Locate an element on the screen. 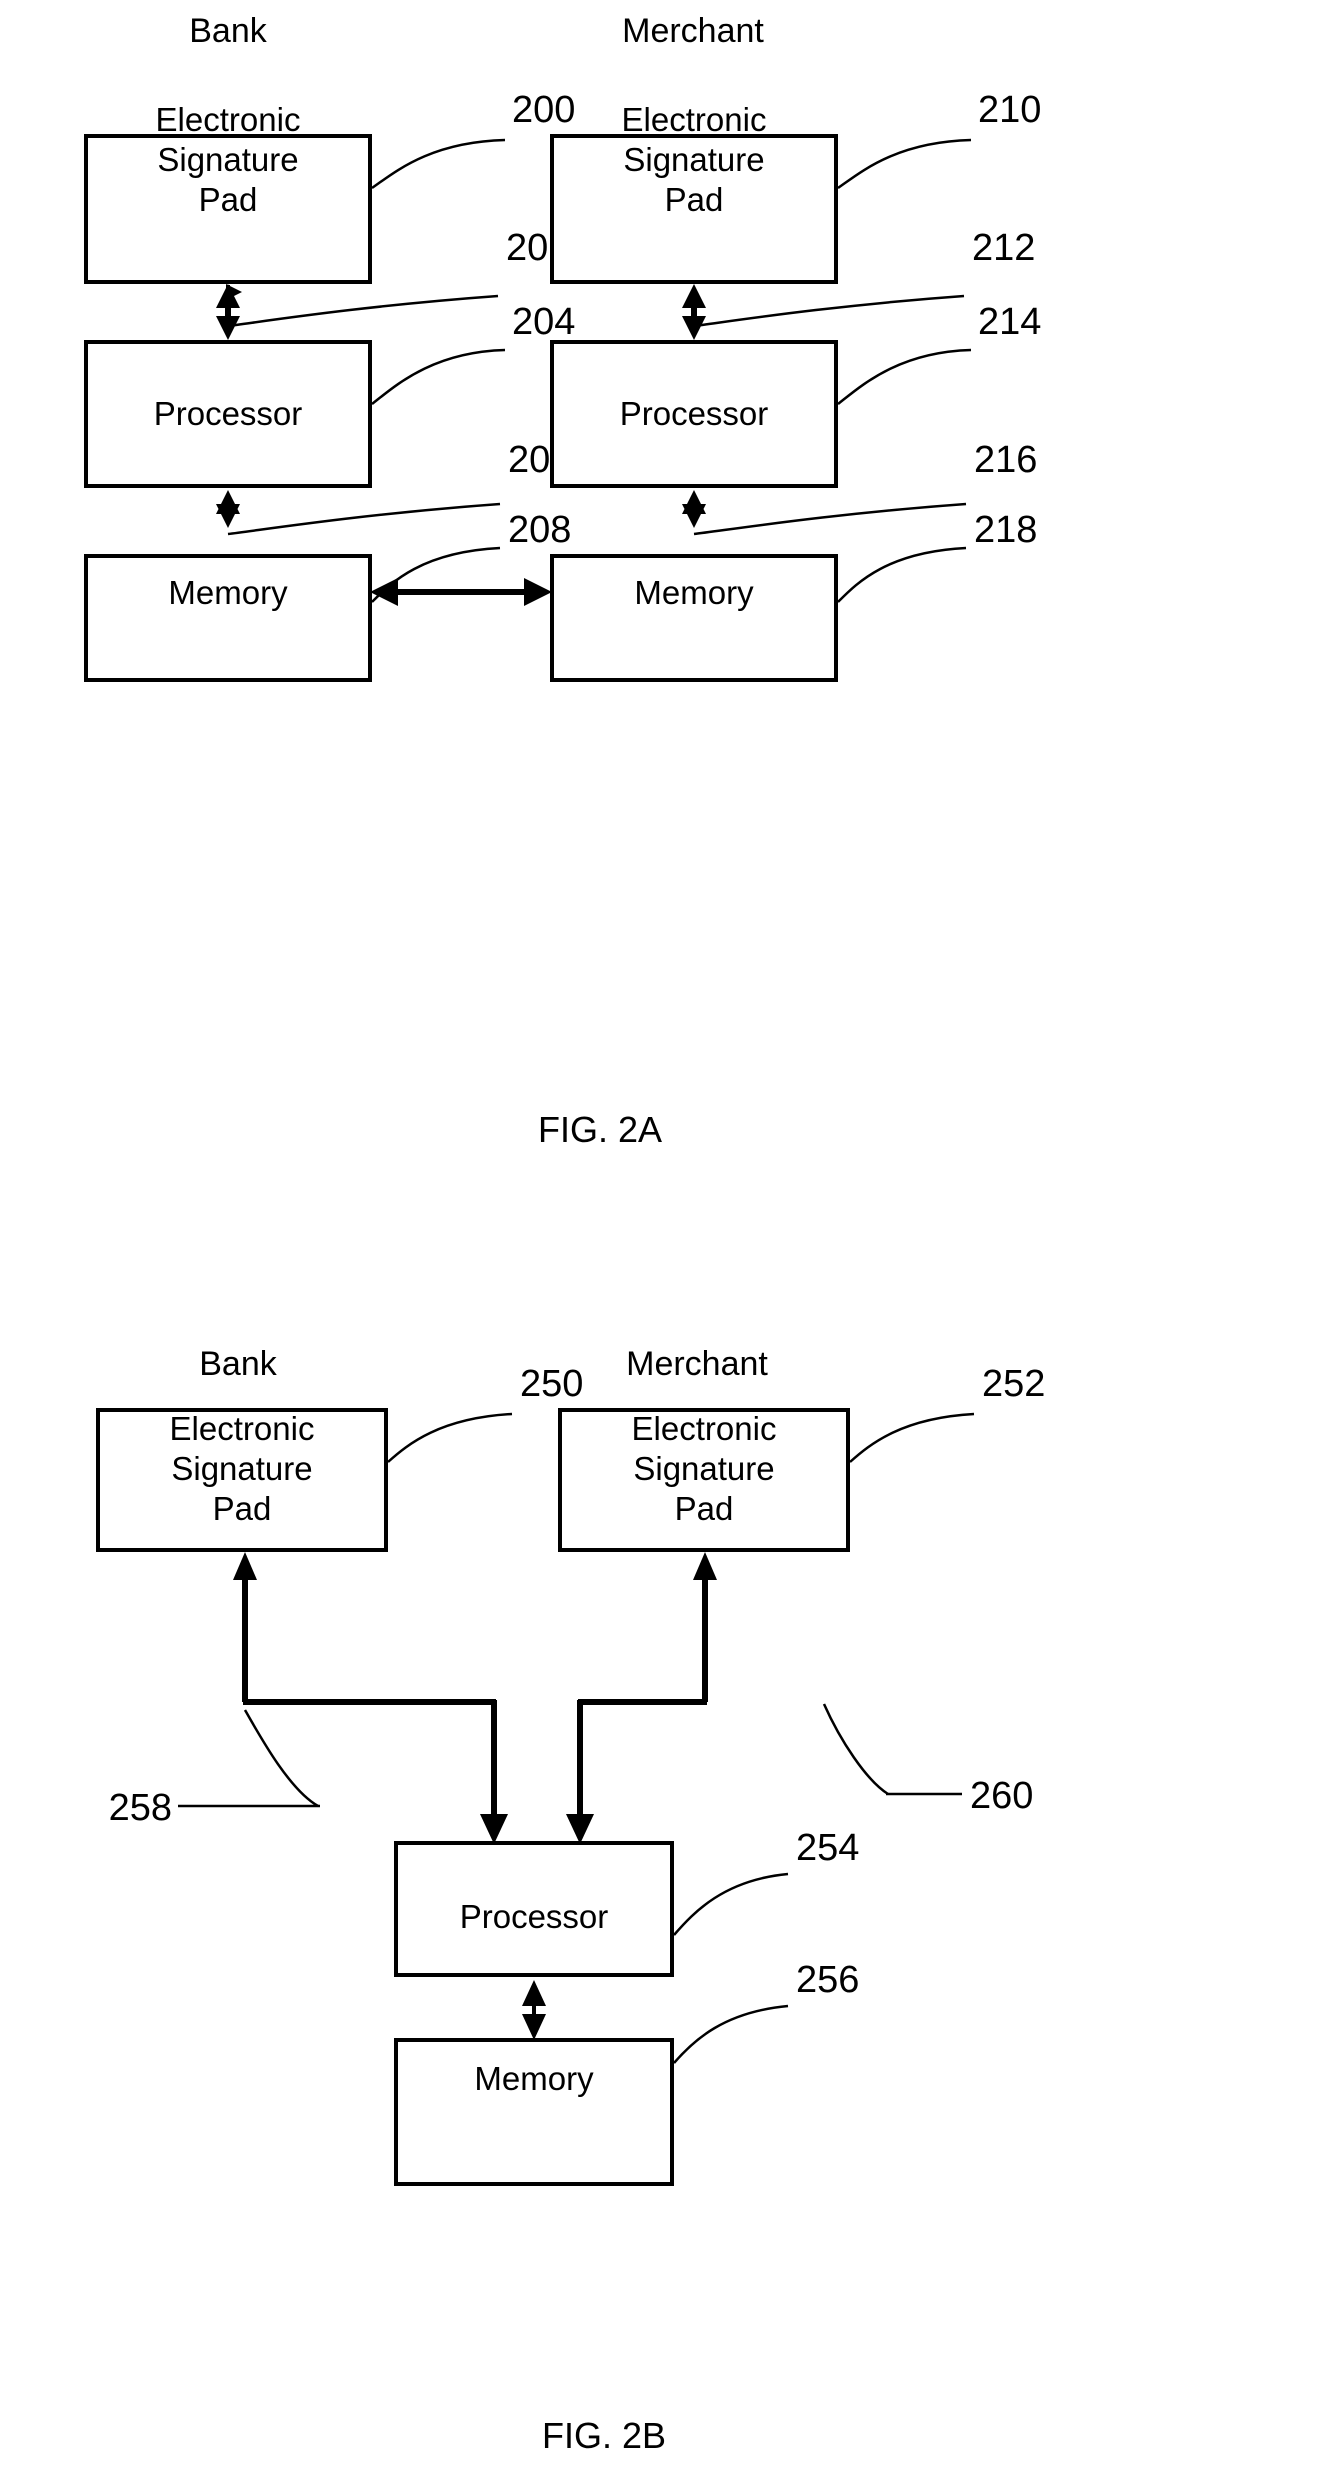 The height and width of the screenshot is (2491, 1322). fig2a-bank-processor-label: Processor is located at coordinates (228, 413).